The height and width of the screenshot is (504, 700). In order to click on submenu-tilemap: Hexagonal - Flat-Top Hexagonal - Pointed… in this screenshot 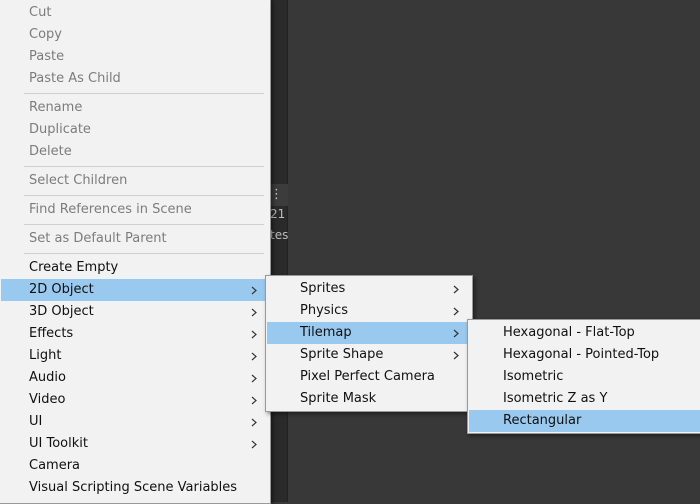, I will do `click(583, 376)`.